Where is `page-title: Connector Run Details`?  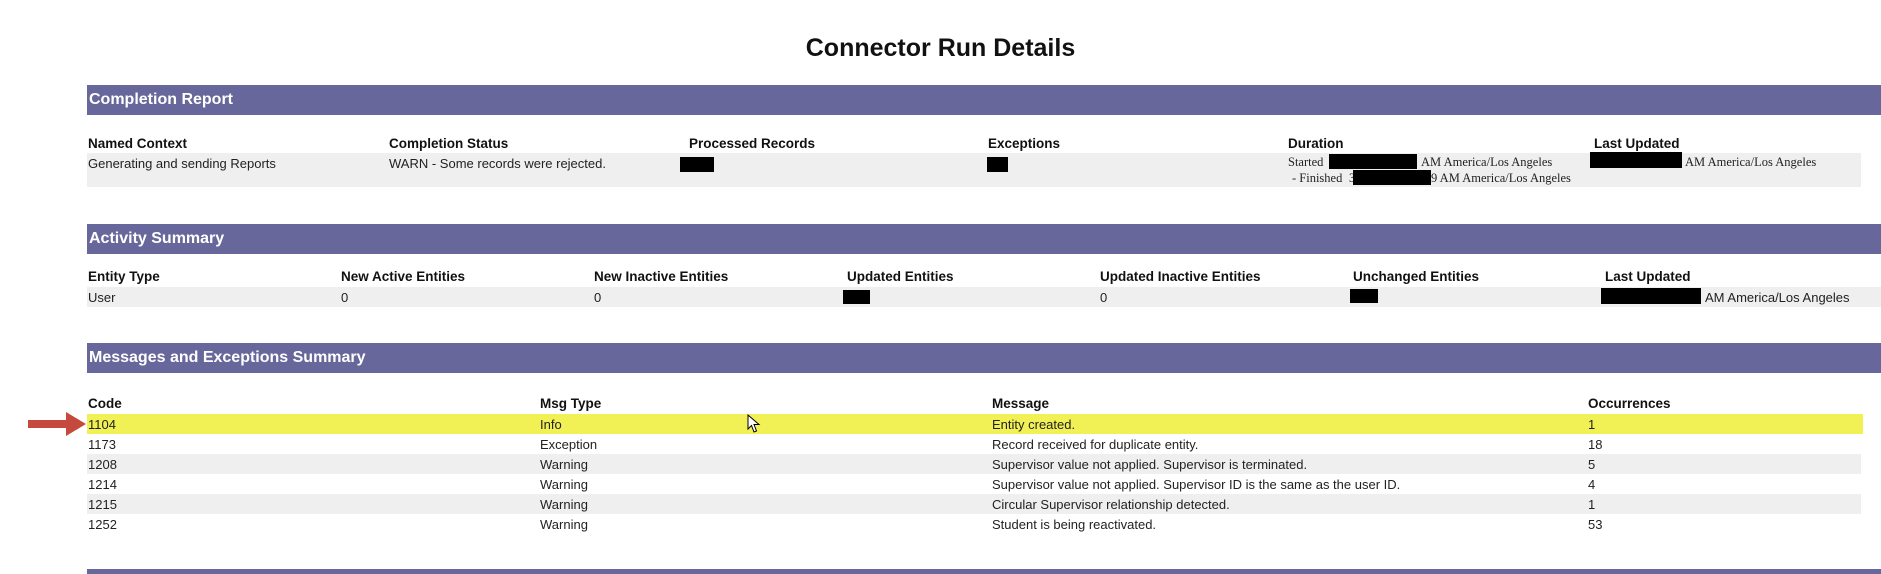 page-title: Connector Run Details is located at coordinates (940, 48).